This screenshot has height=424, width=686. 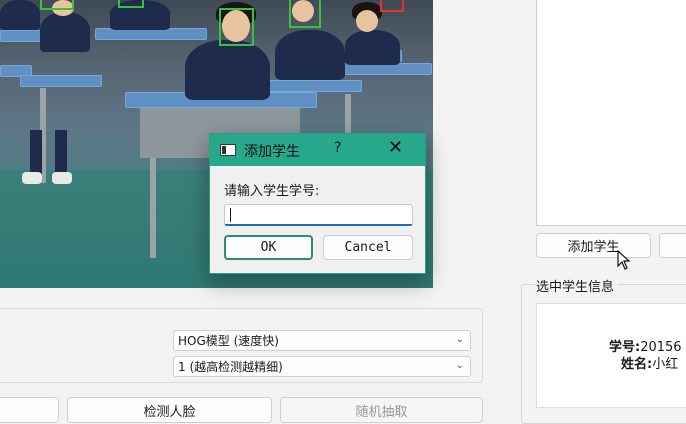 I want to click on cancel-button: Cancel, so click(x=368, y=247).